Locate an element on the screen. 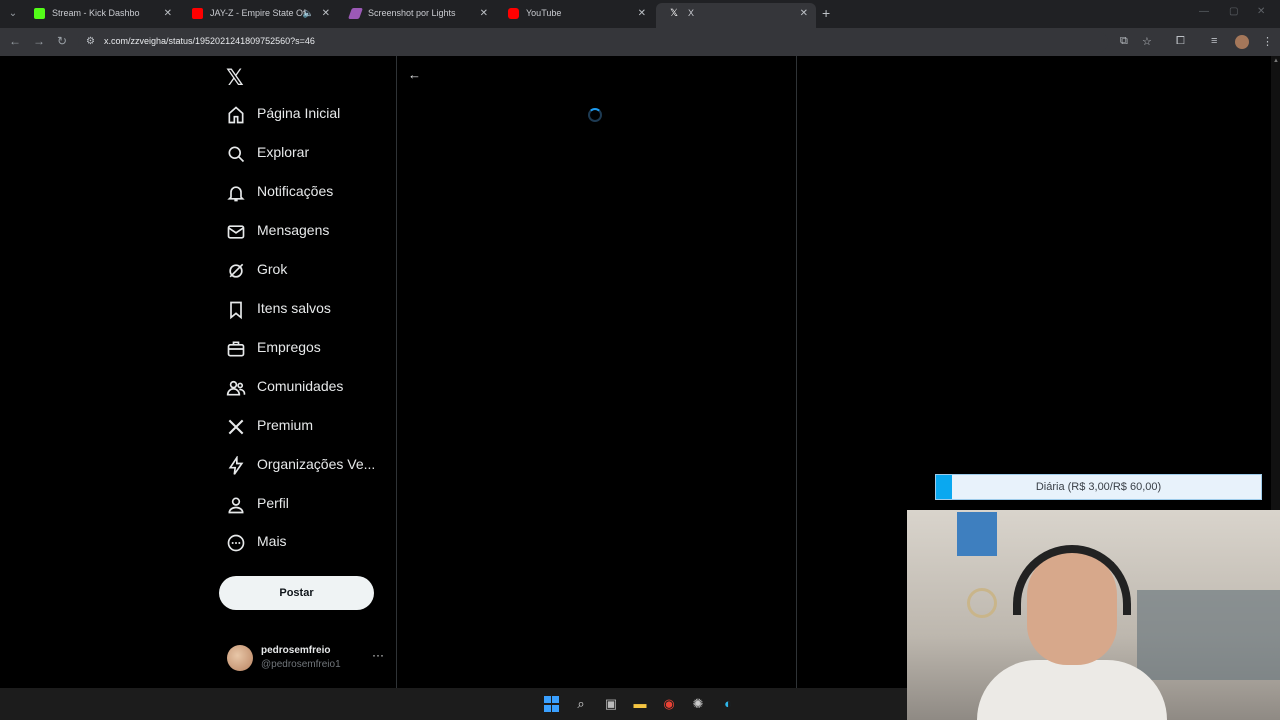 The height and width of the screenshot is (720, 1280). back-icon: ← is located at coordinates (15, 41).